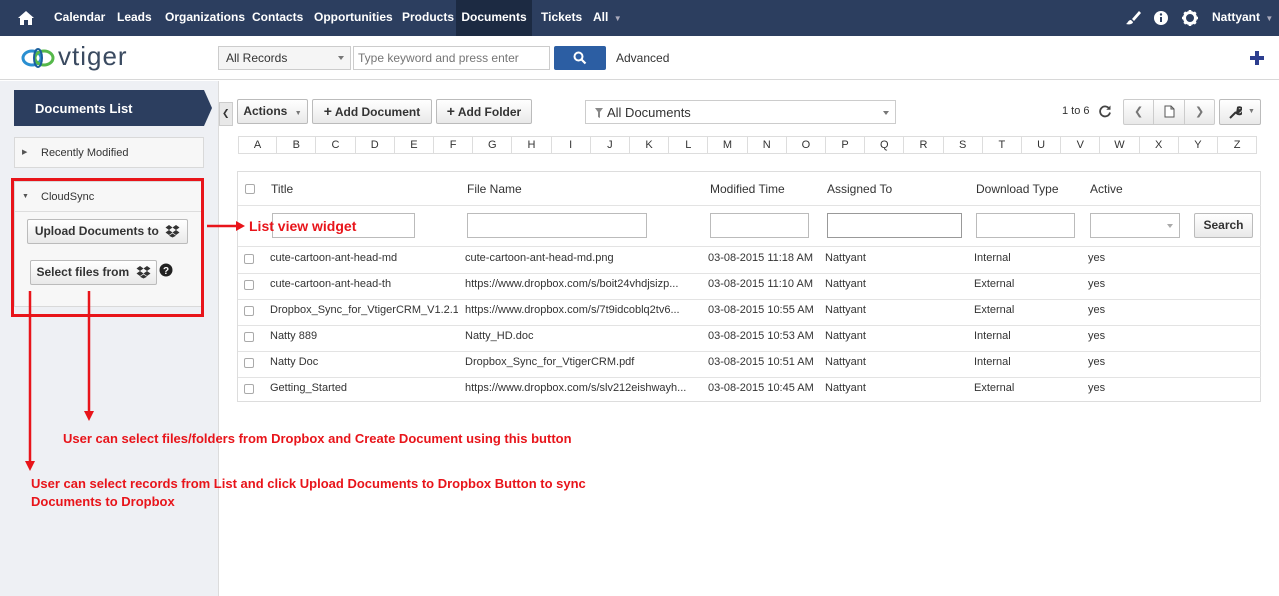 This screenshot has height=596, width=1279. What do you see at coordinates (1106, 189) in the screenshot?
I see `column-header-active: Active` at bounding box center [1106, 189].